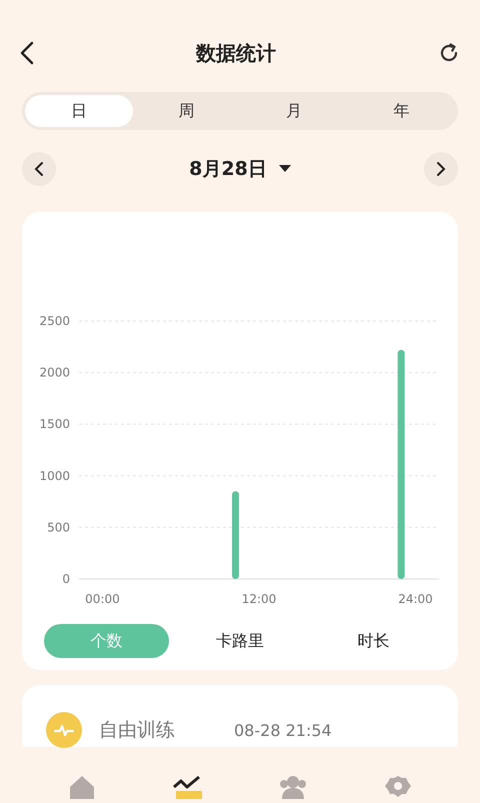  What do you see at coordinates (240, 641) in the screenshot?
I see `metric-tab: 卡路里` at bounding box center [240, 641].